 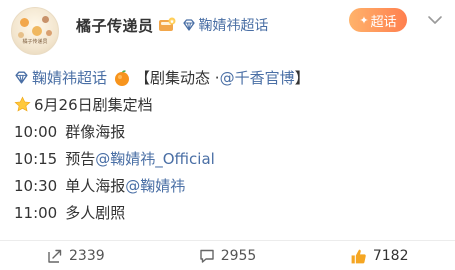 I want to click on content-line-schedule: 10:15 预告 @鞠婧祎_Official, so click(x=229, y=158).